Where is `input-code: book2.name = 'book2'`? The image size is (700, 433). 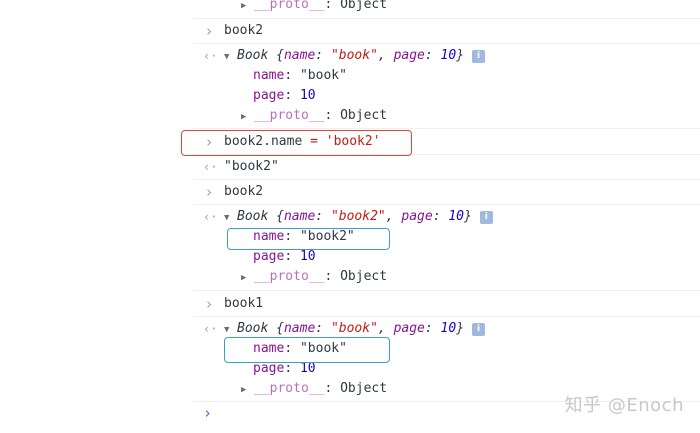
input-code: book2.name = 'book2' is located at coordinates (302, 141).